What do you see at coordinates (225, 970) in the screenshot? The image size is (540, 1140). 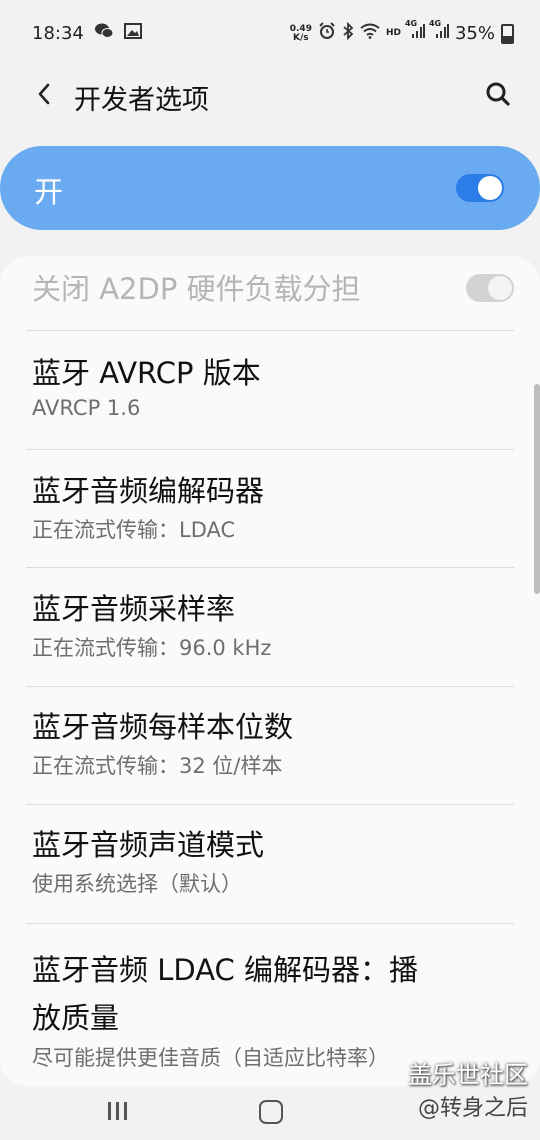 I see `setting-label-line1: 蓝牙音频 LDAC 编解码器：播` at bounding box center [225, 970].